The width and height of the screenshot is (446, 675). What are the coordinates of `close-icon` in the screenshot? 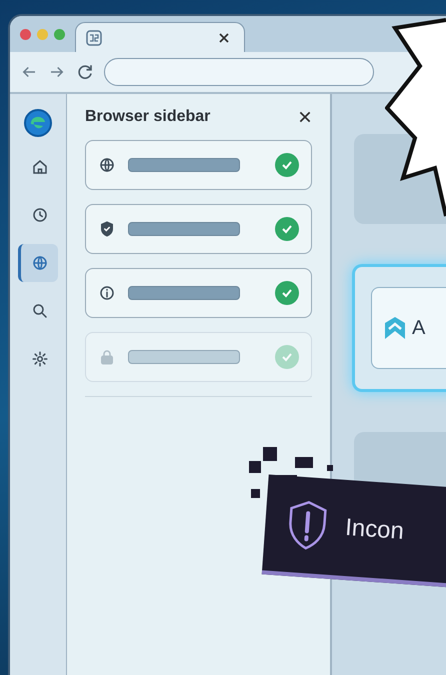 It's located at (224, 38).